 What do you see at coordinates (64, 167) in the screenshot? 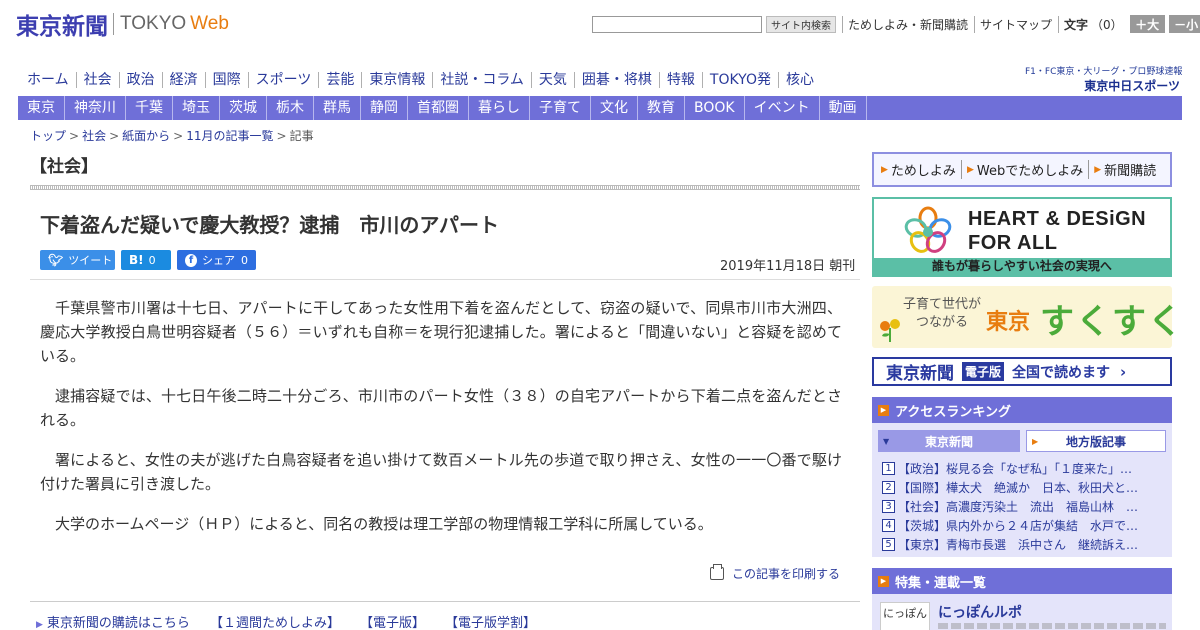
I see `section-heading: 【社会】` at bounding box center [64, 167].